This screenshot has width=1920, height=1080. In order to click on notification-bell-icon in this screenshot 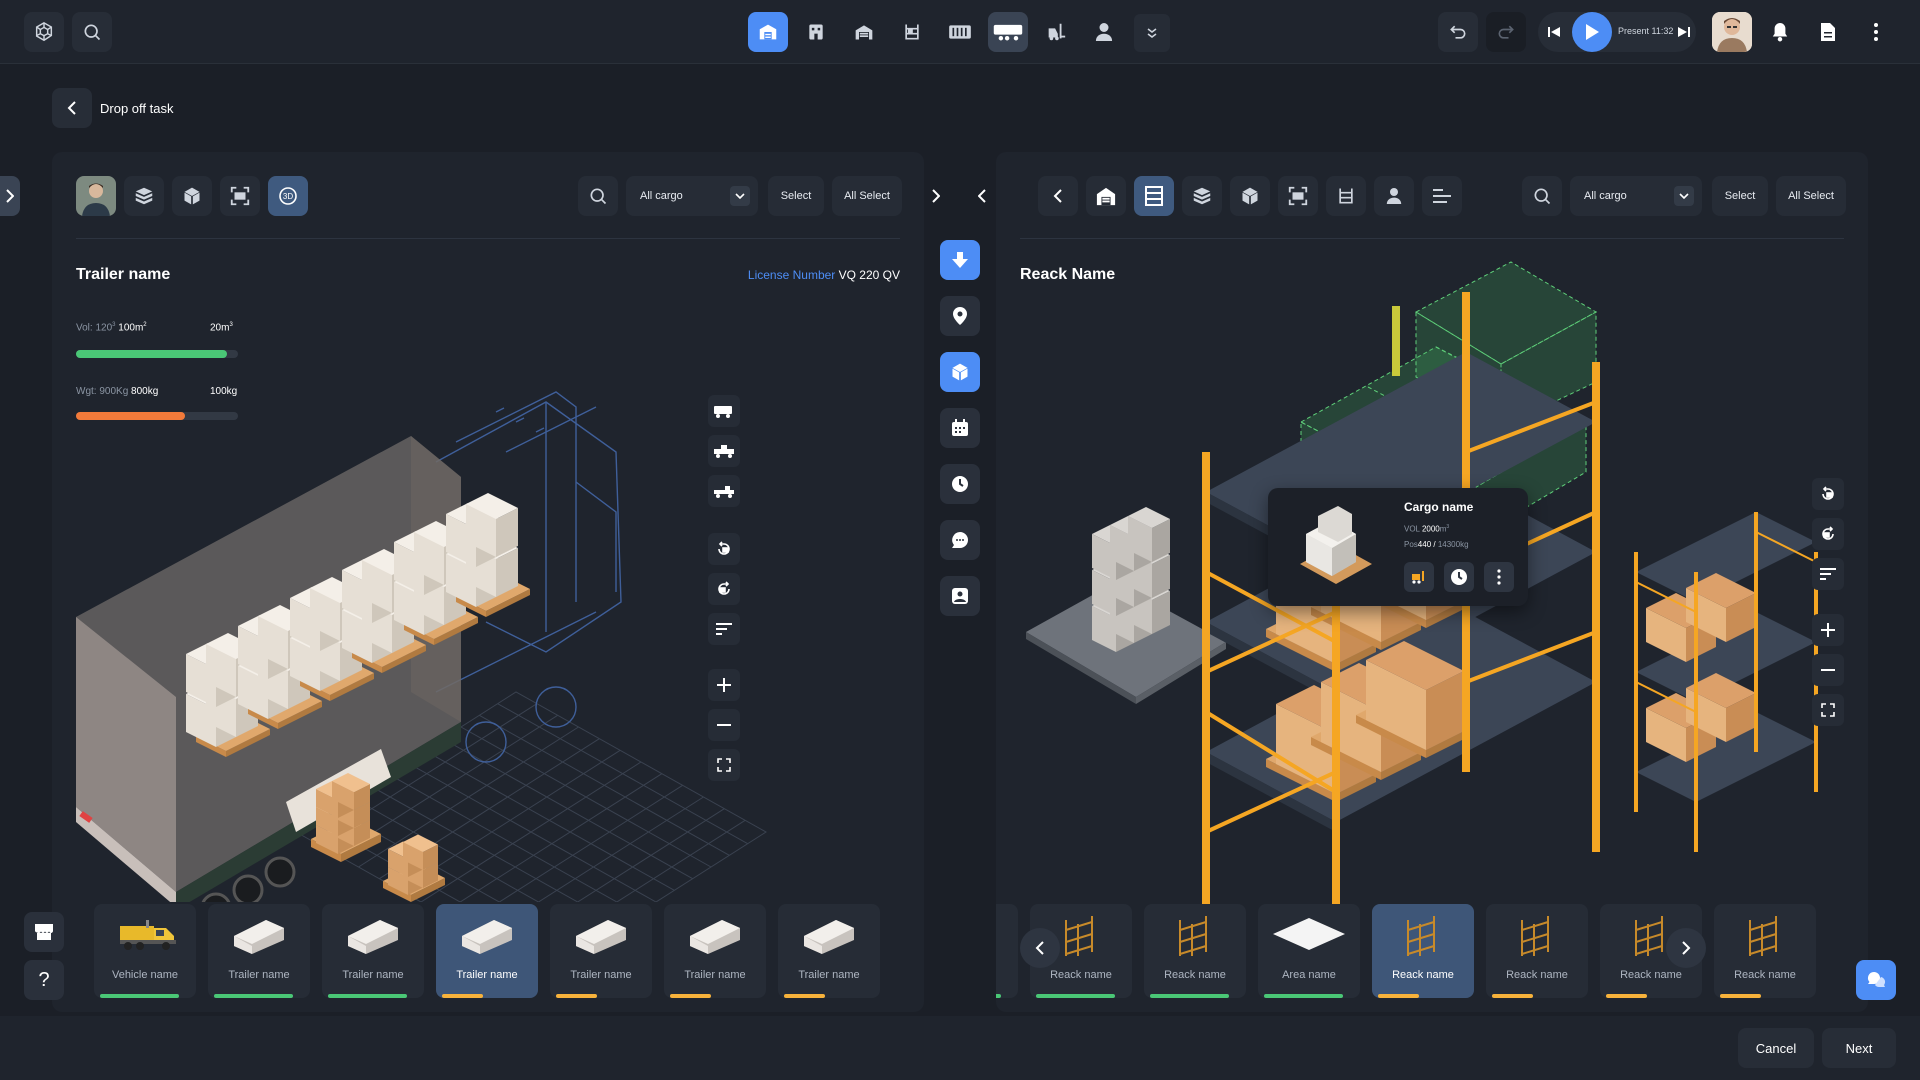, I will do `click(1780, 32)`.